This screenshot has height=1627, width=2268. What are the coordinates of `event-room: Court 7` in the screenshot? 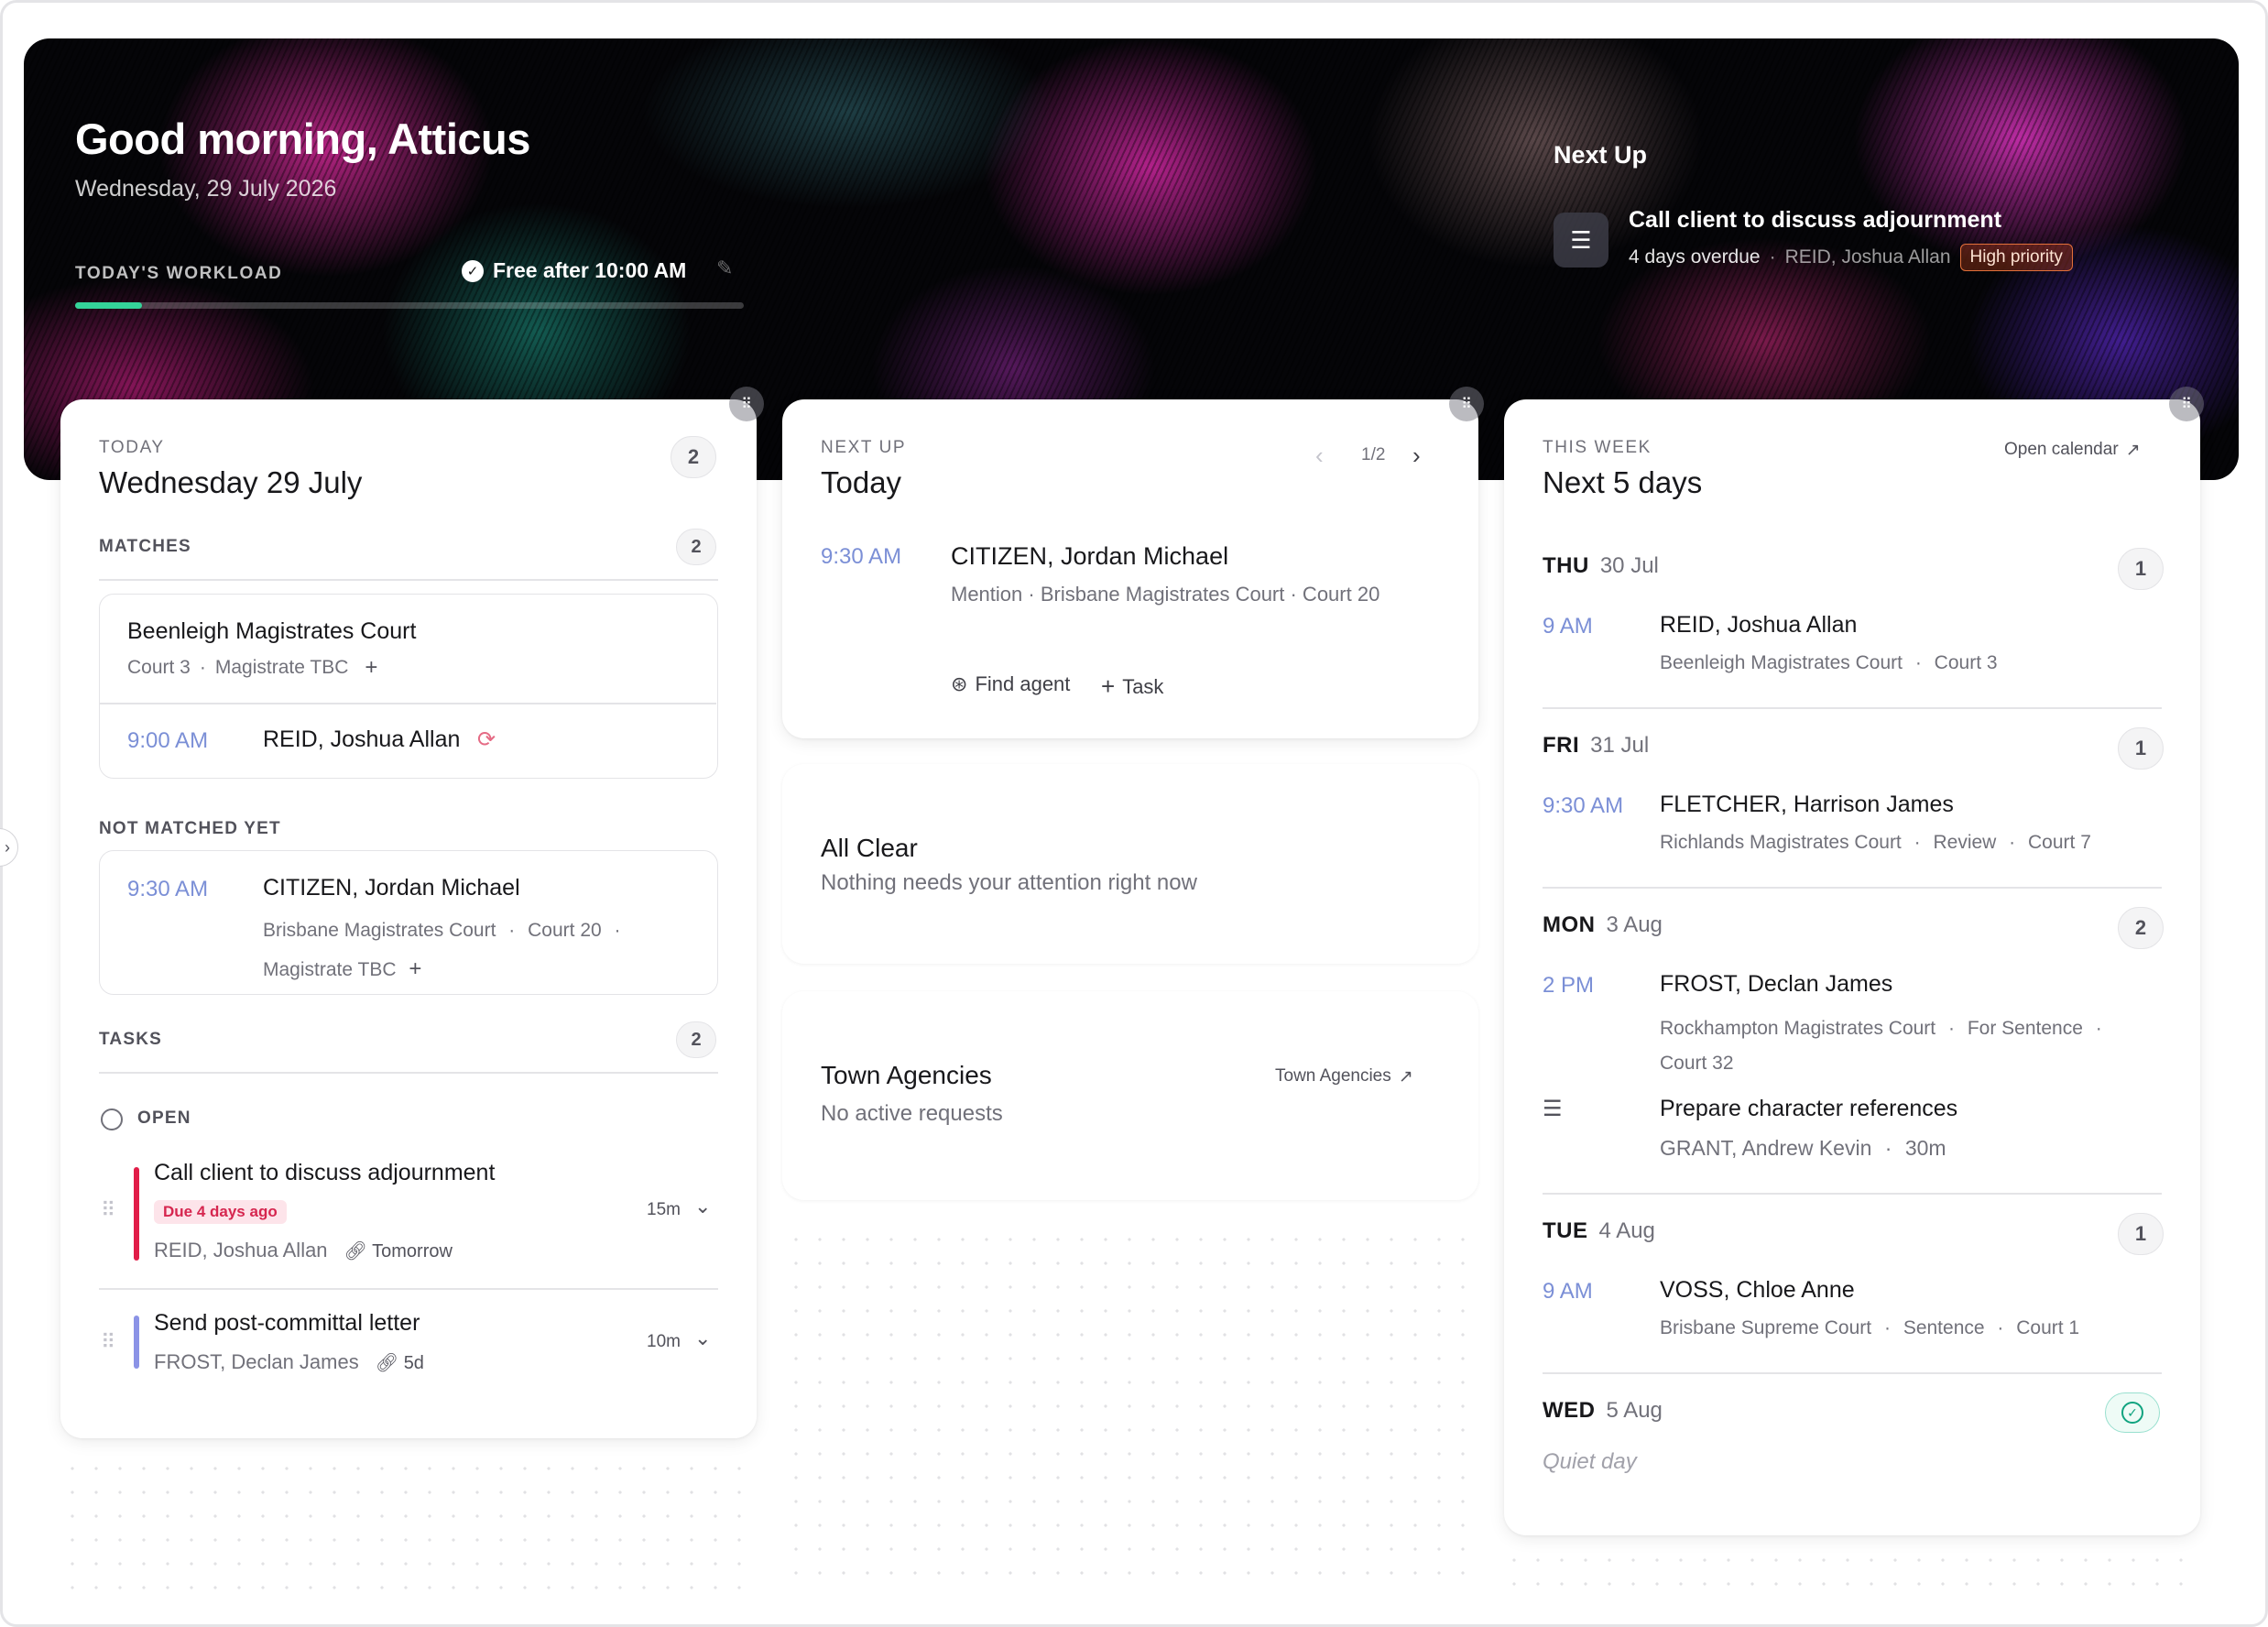 It's located at (2059, 842).